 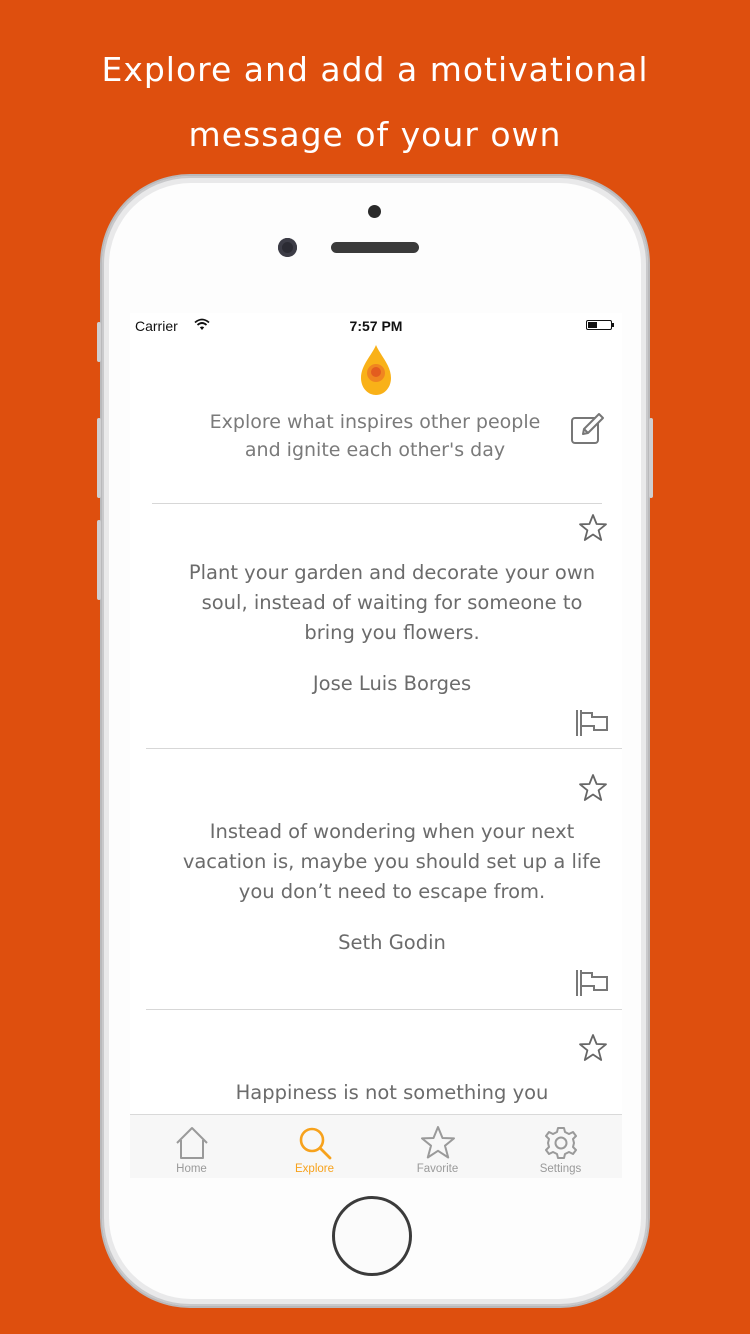 I want to click on star-icon, so click(x=438, y=1142).